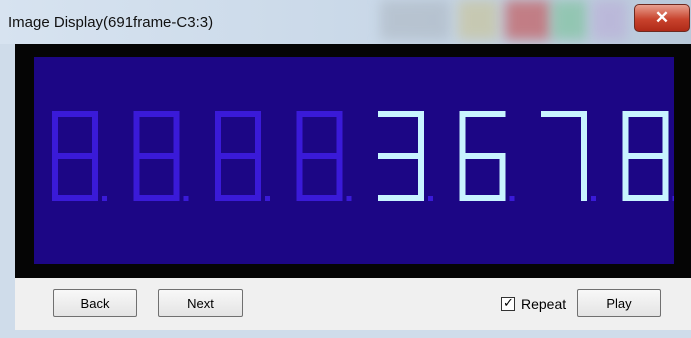 This screenshot has width=691, height=338. What do you see at coordinates (345, 334) in the screenshot?
I see `window-frame-bottom` at bounding box center [345, 334].